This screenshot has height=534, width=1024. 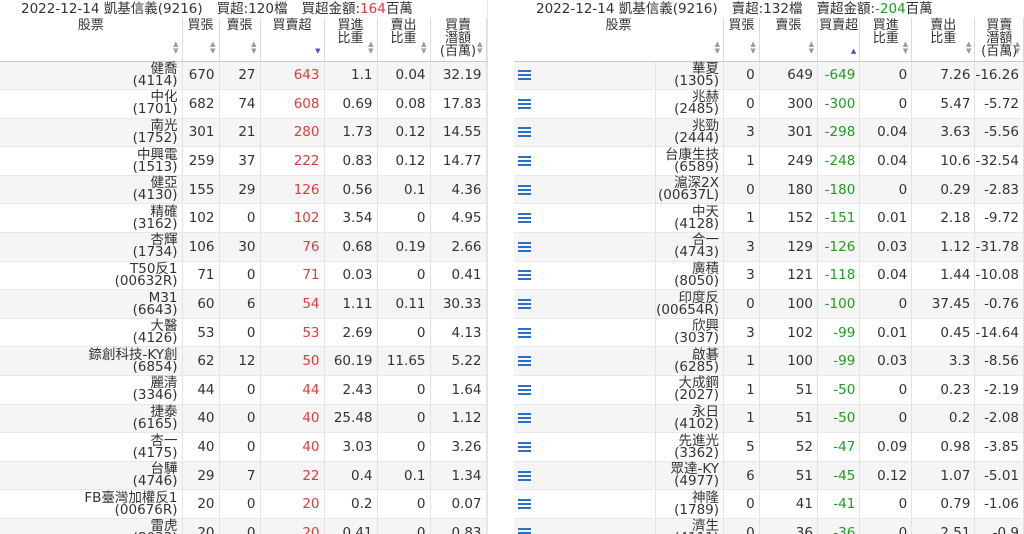 I want to click on stock-cell: 雷虎(8033), so click(x=91, y=526).